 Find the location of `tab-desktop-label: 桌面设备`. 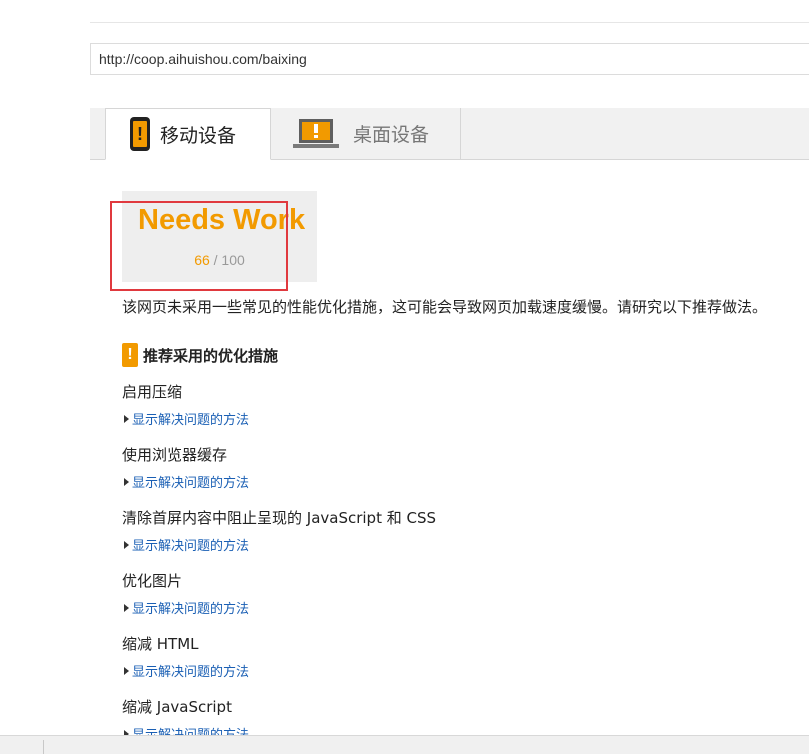

tab-desktop-label: 桌面设备 is located at coordinates (391, 135).